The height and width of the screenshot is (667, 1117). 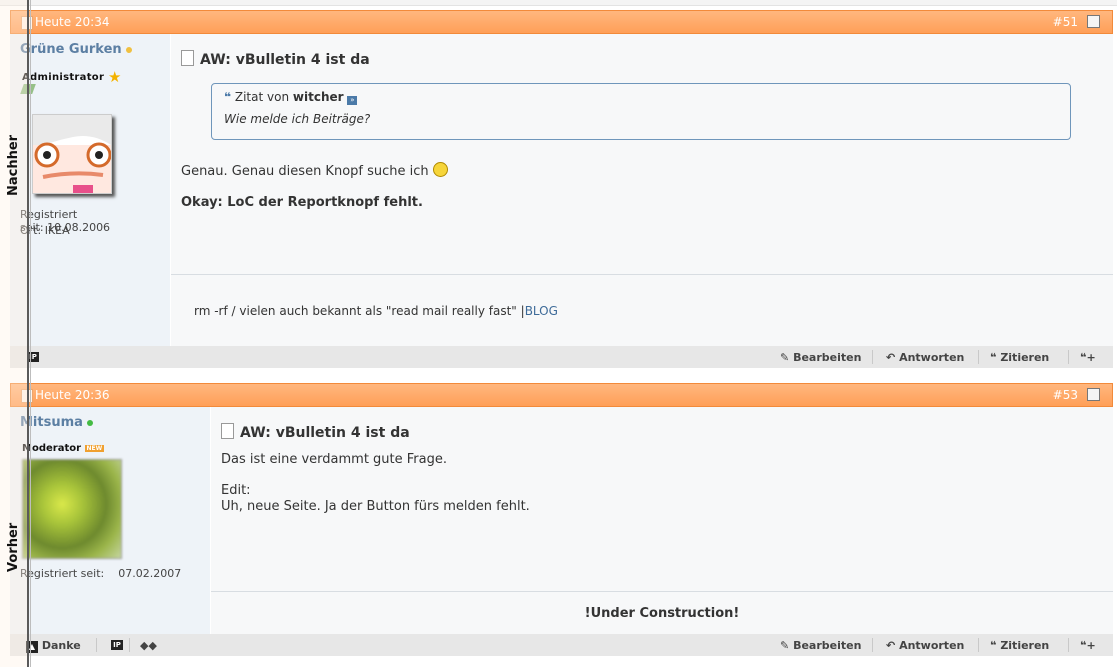 I want to click on view-post-icon: », so click(x=352, y=100).